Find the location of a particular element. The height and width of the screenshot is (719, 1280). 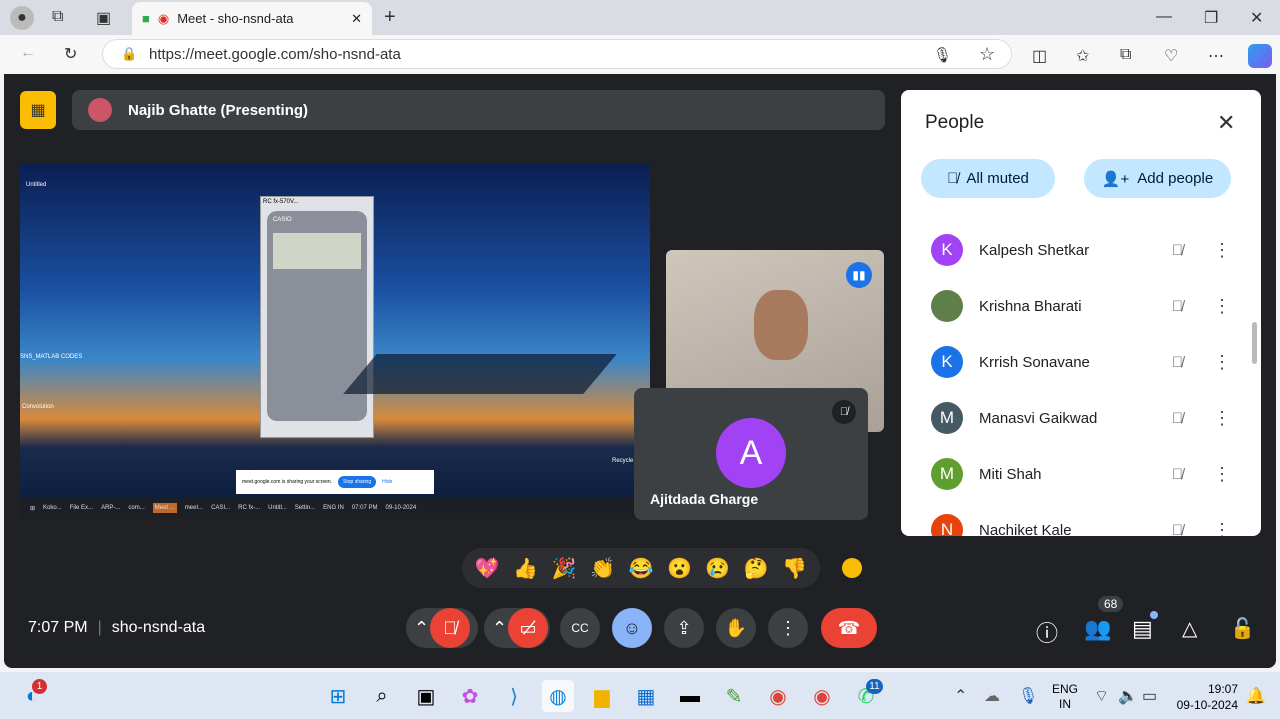

copilot-icon is located at coordinates (1260, 56).